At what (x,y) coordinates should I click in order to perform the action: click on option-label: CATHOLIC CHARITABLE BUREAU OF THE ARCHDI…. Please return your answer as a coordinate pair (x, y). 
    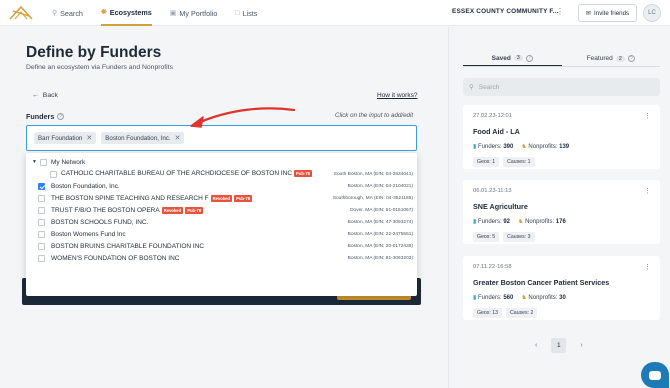
    Looking at the image, I should click on (186, 174).